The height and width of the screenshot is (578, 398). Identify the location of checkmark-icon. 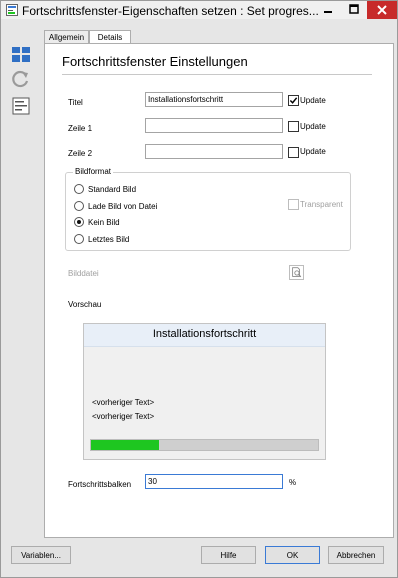
(293, 100).